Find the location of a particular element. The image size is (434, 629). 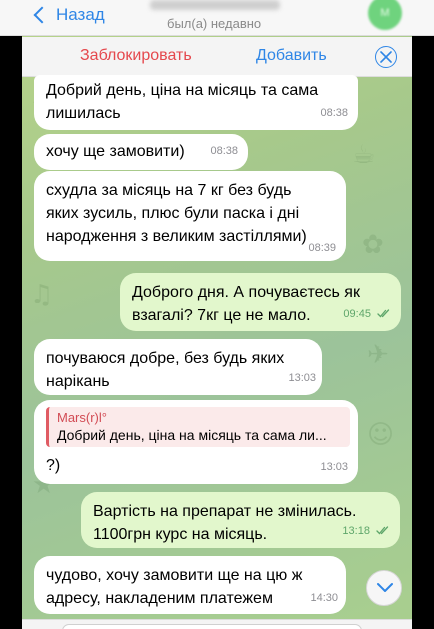

message-bubble: хочу ще замовити) 08:38 is located at coordinates (141, 152).